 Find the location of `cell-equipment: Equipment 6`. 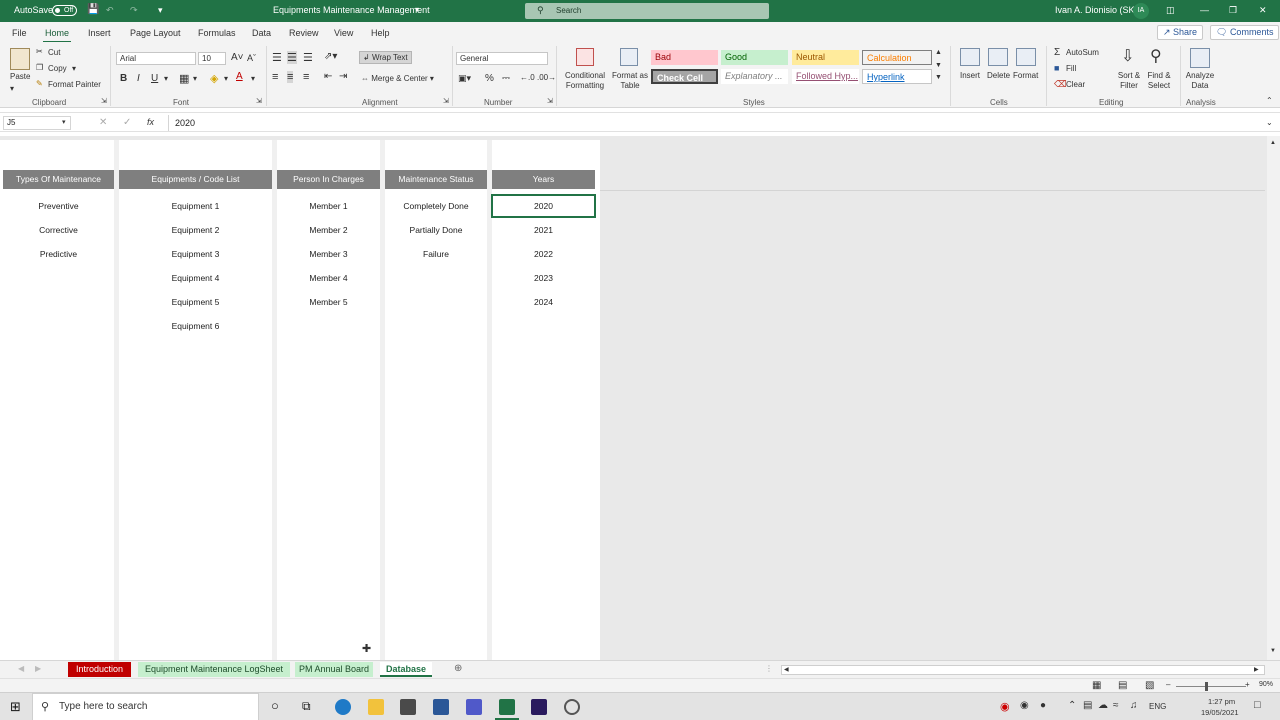

cell-equipment: Equipment 6 is located at coordinates (195, 326).